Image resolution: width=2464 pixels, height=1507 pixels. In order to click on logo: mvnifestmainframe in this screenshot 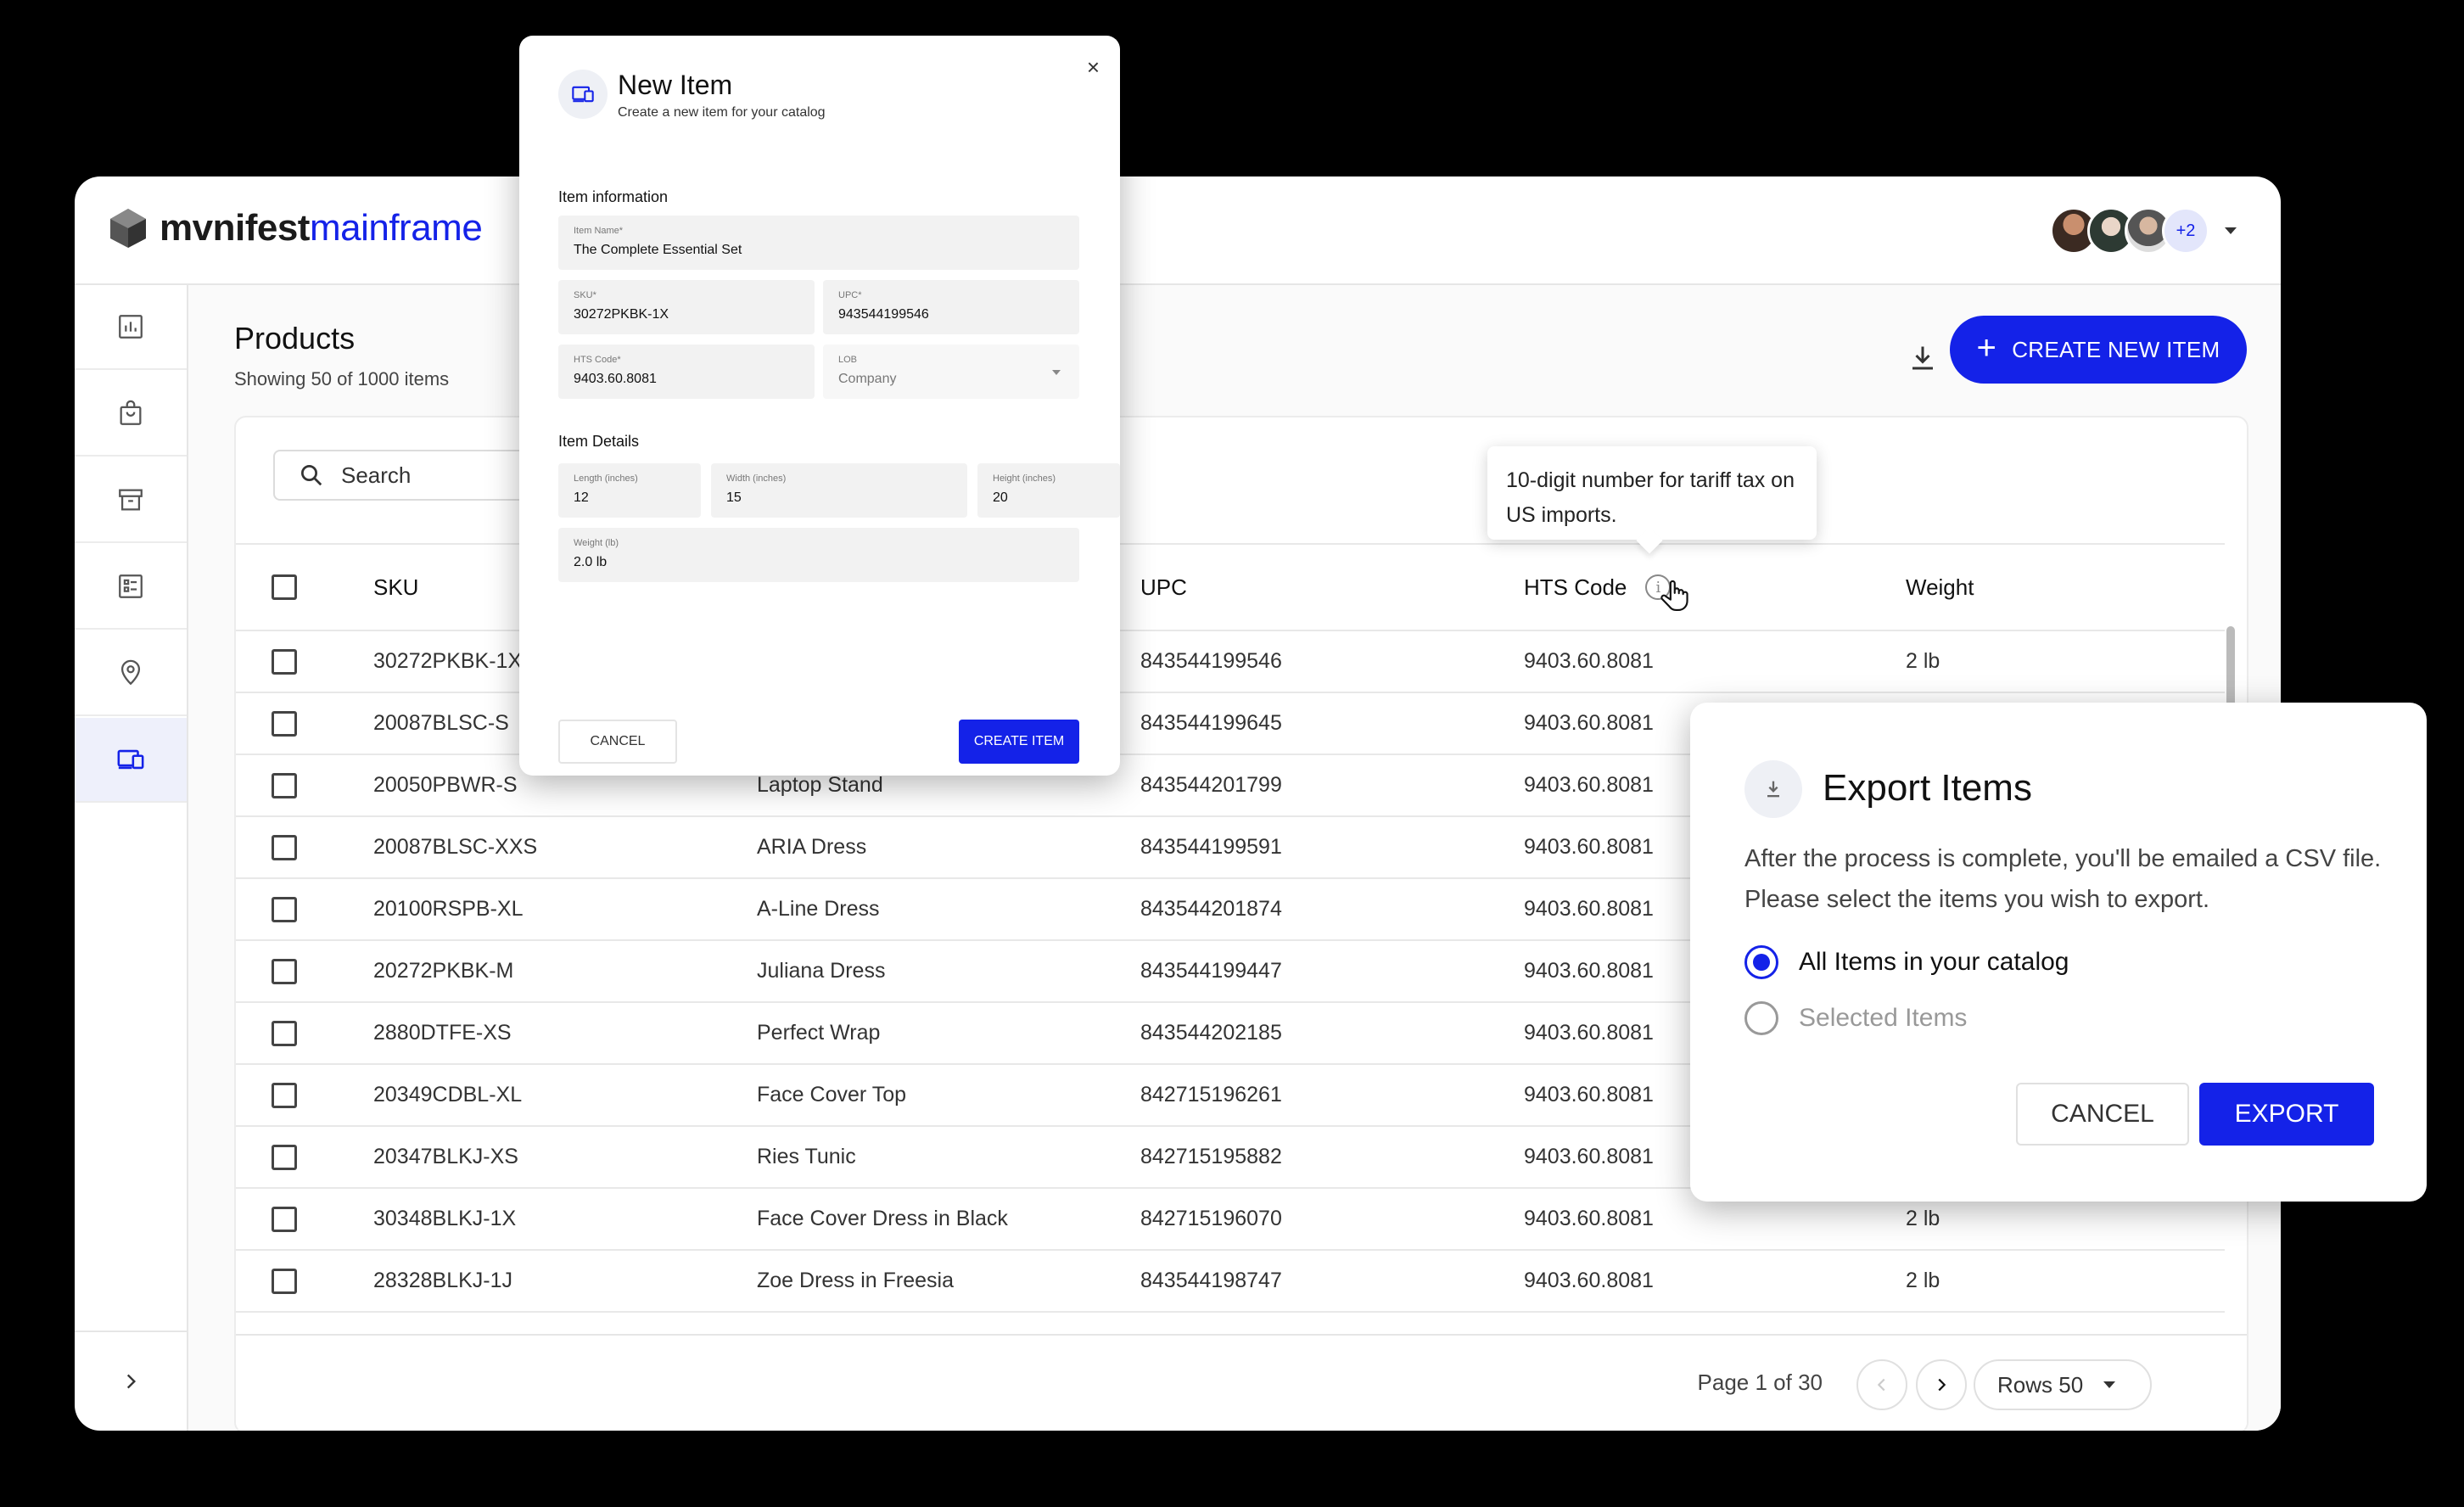, I will do `click(296, 228)`.